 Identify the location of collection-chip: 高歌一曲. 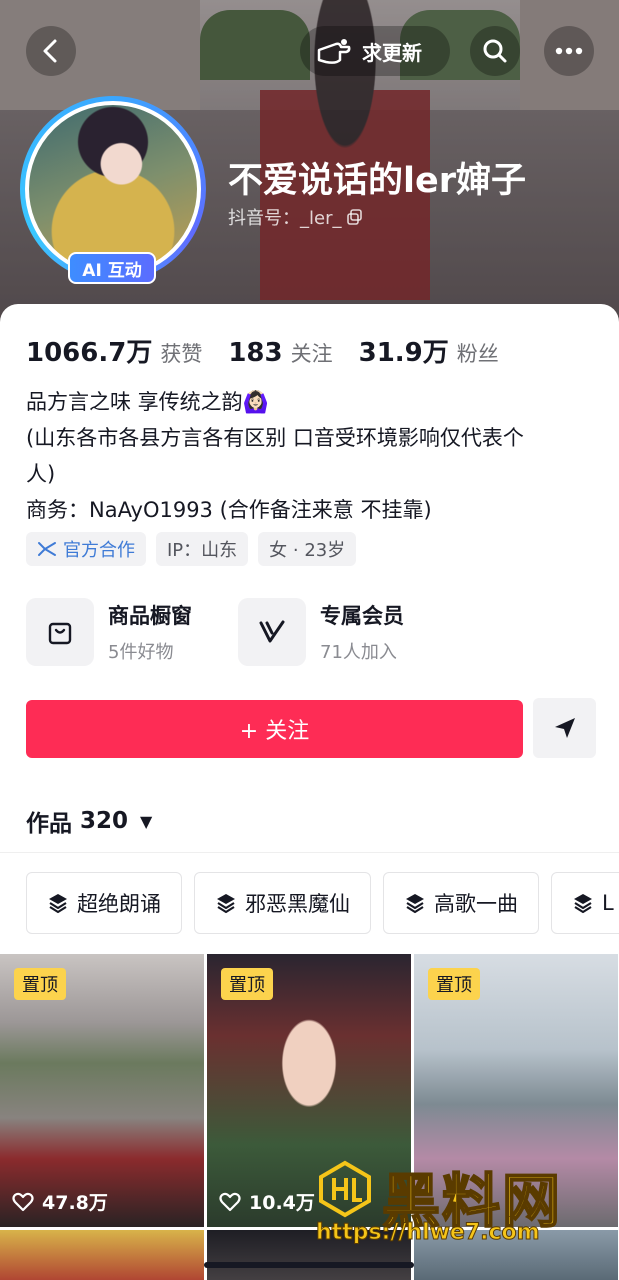
(461, 903).